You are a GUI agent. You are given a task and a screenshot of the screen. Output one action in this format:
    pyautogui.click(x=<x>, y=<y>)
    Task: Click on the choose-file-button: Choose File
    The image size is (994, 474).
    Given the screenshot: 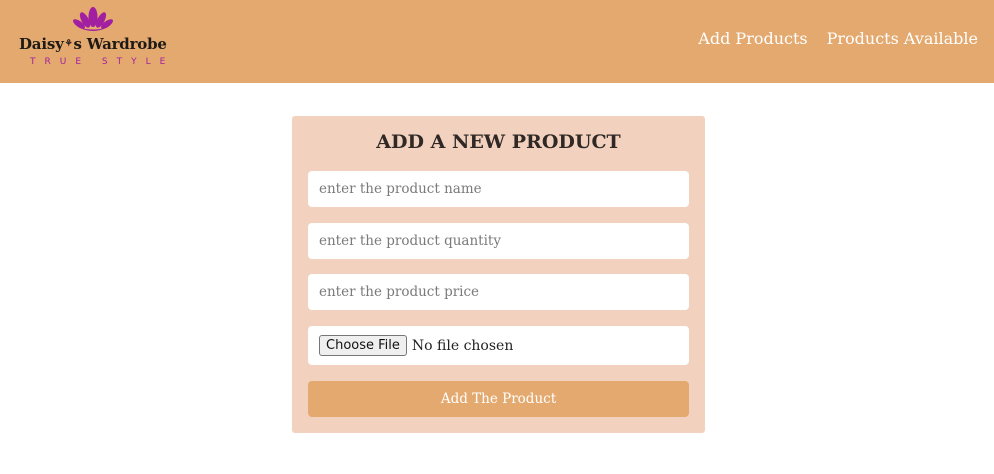 What is the action you would take?
    pyautogui.click(x=363, y=345)
    